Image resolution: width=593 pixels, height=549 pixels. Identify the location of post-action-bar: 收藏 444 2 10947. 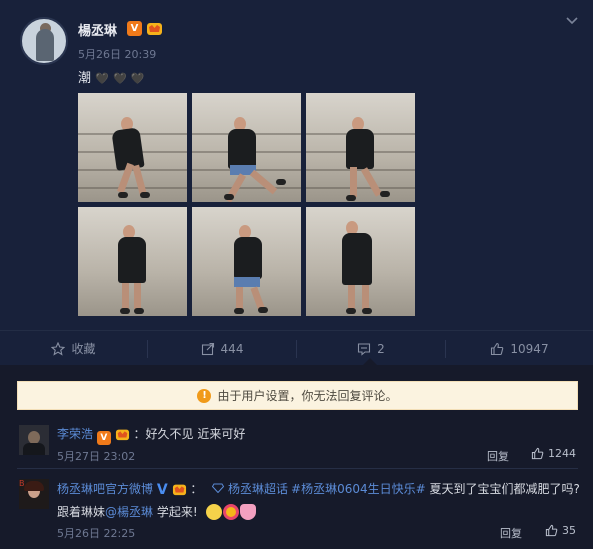
(296, 347).